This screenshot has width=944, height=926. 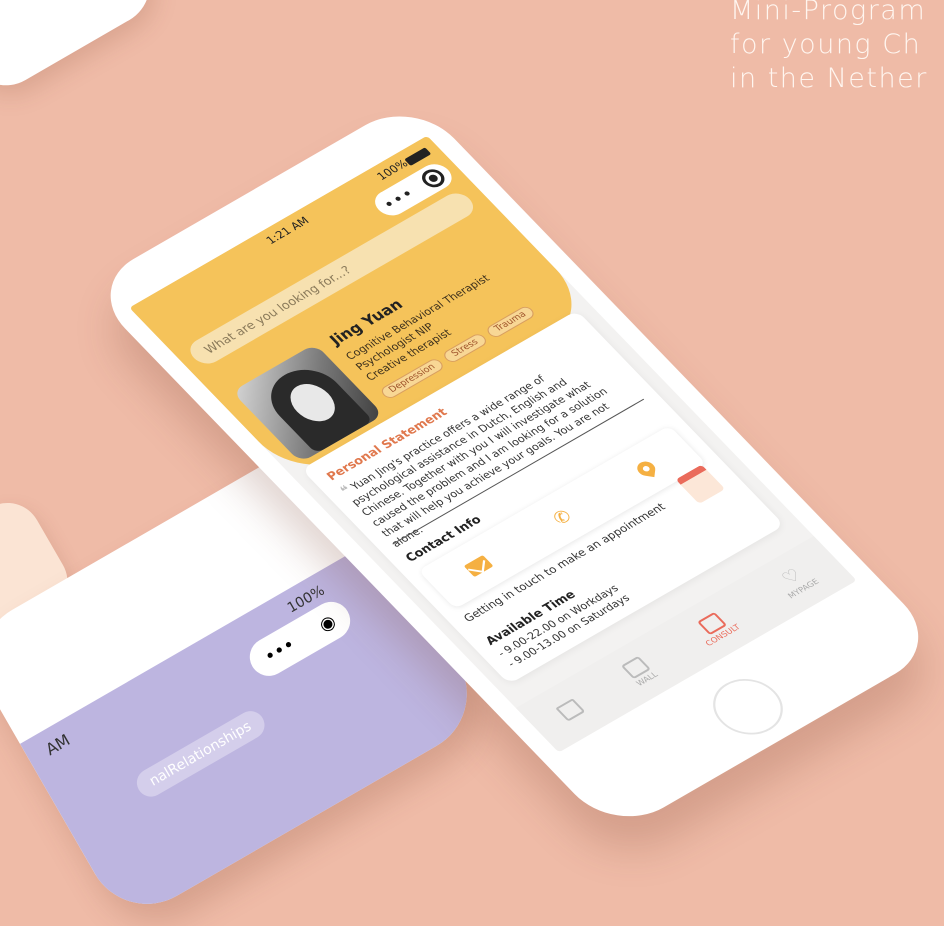 What do you see at coordinates (826, 44) in the screenshot?
I see `headline-line-2: for young Ch` at bounding box center [826, 44].